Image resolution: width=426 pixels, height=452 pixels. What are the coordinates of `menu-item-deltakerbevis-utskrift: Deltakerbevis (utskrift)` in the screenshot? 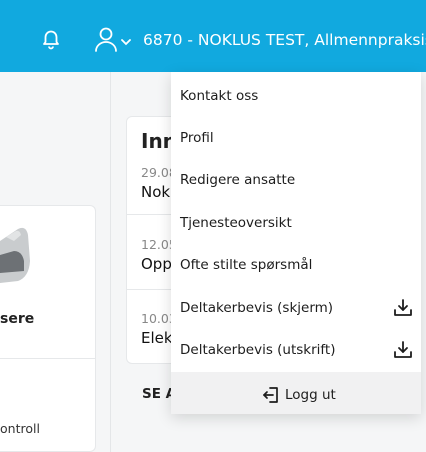 It's located at (296, 349).